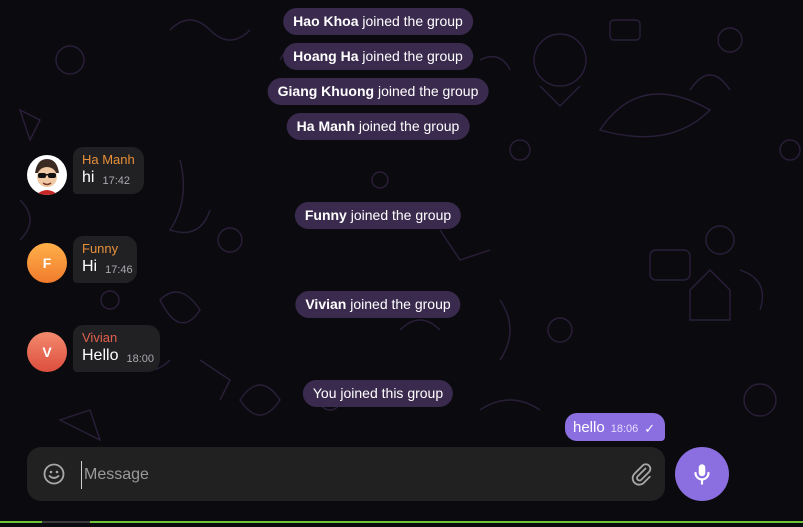 This screenshot has height=527, width=803. I want to click on message-text: Hi, so click(90, 266).